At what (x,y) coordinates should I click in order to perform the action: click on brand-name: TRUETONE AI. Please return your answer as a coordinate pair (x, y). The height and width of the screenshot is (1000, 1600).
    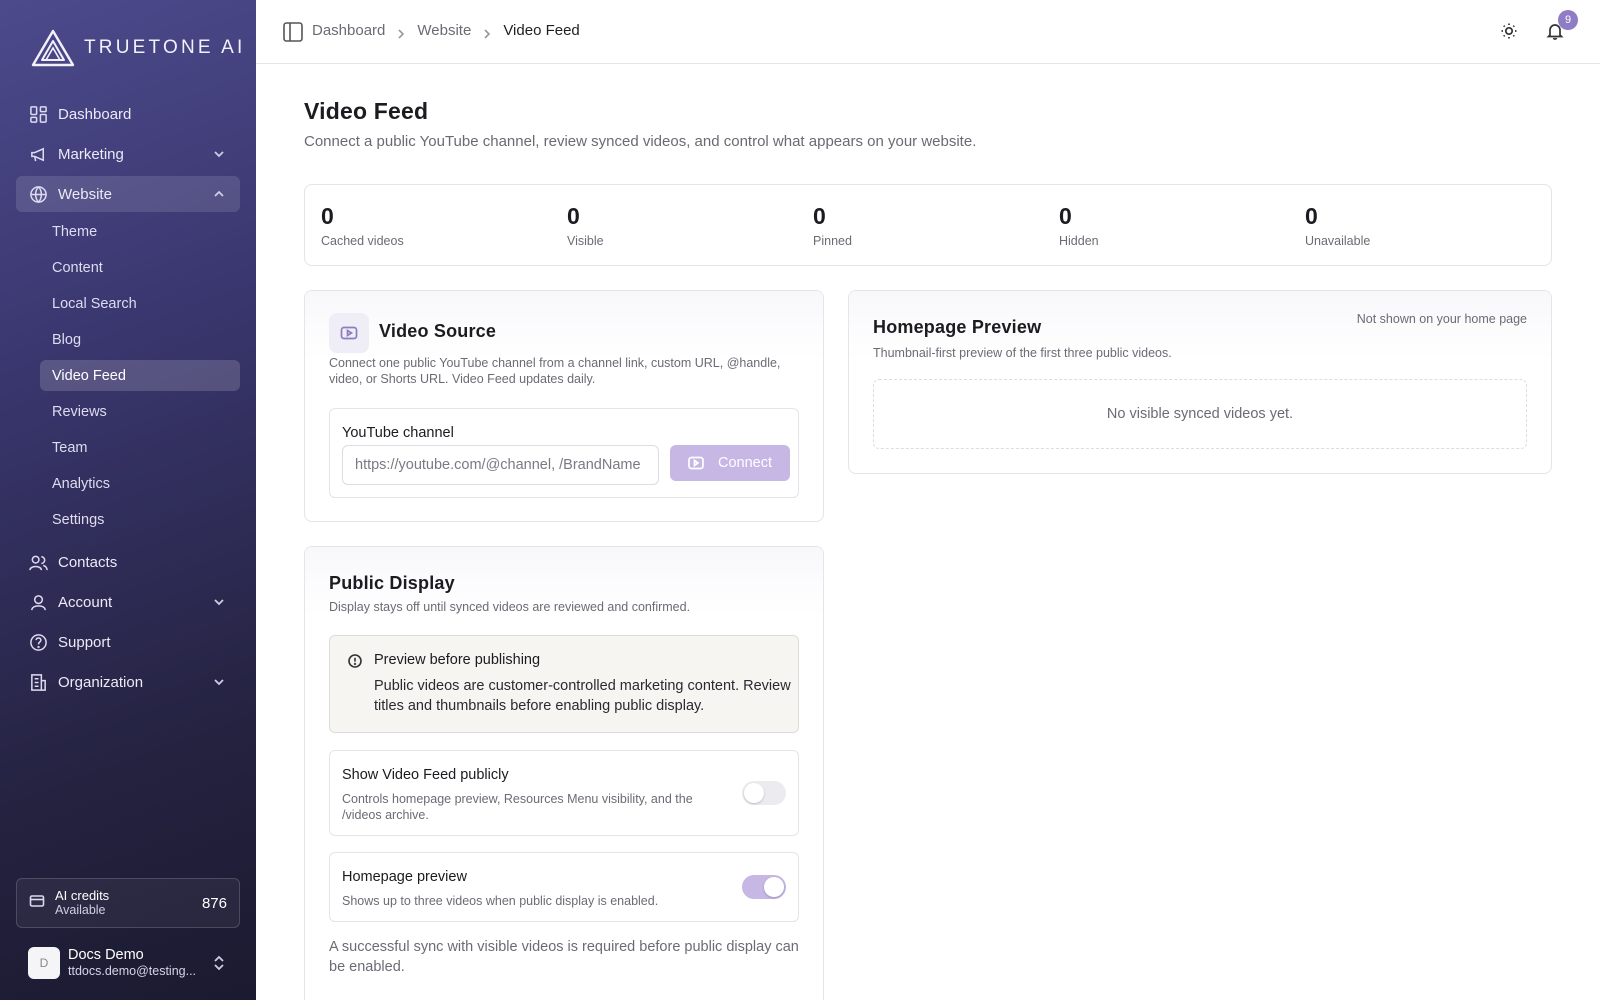
    Looking at the image, I should click on (165, 47).